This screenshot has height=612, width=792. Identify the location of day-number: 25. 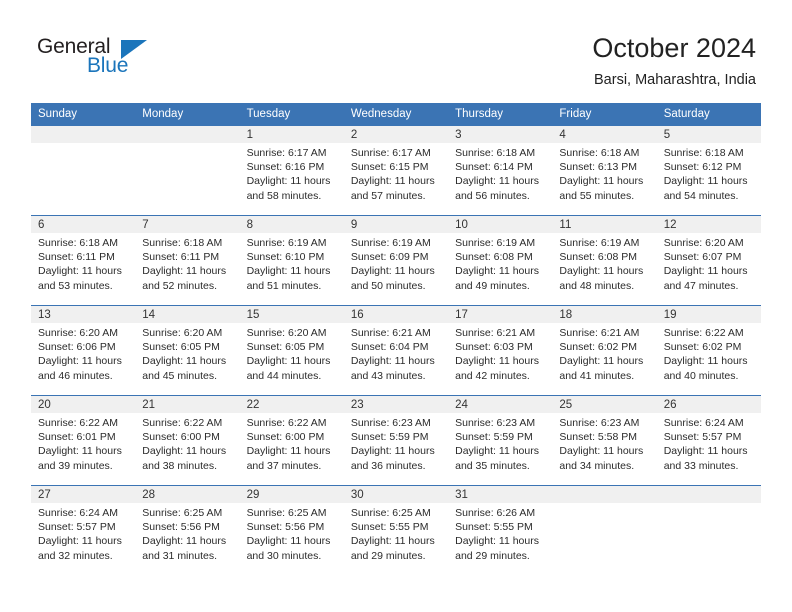
(604, 404).